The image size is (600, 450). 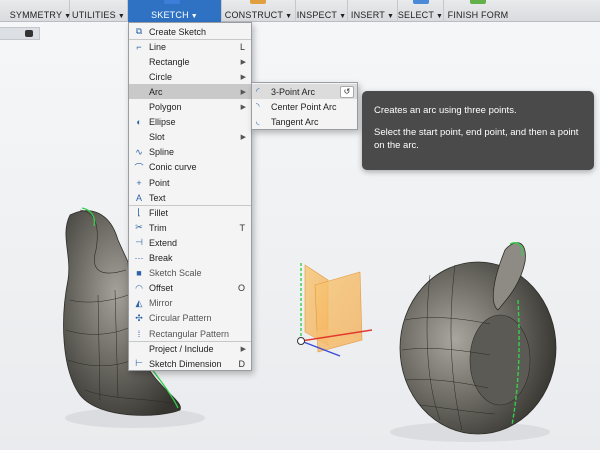 I want to click on point-icon: +, so click(x=139, y=182).